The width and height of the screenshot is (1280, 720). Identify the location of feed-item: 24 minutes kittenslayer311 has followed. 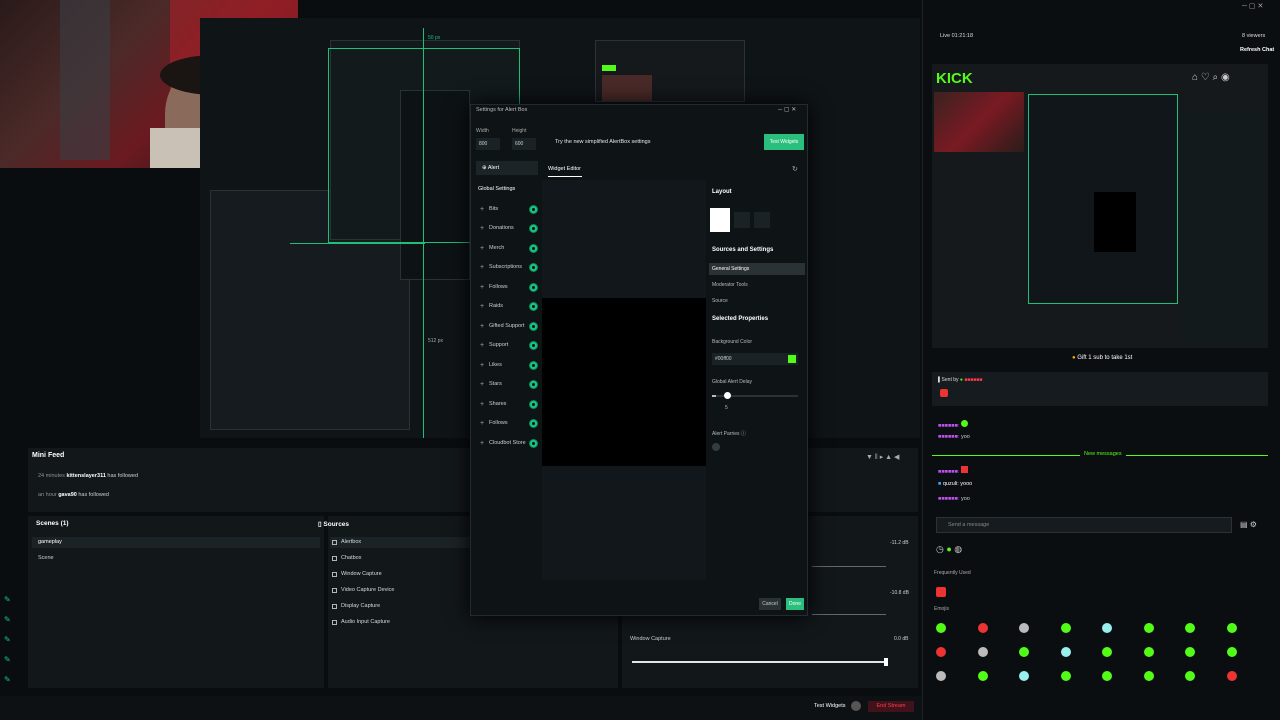
(88, 476).